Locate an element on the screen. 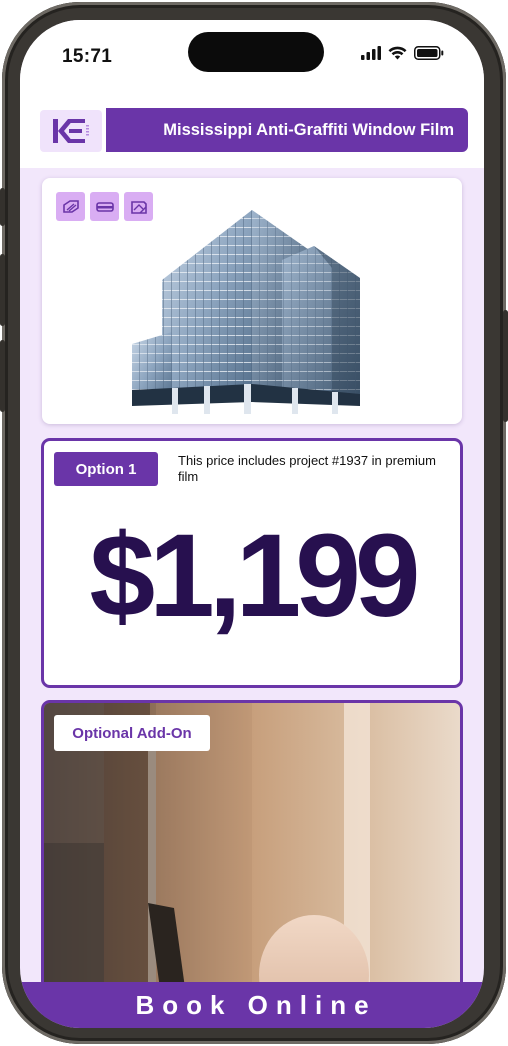  price-amount: $1,199 is located at coordinates (255, 576).